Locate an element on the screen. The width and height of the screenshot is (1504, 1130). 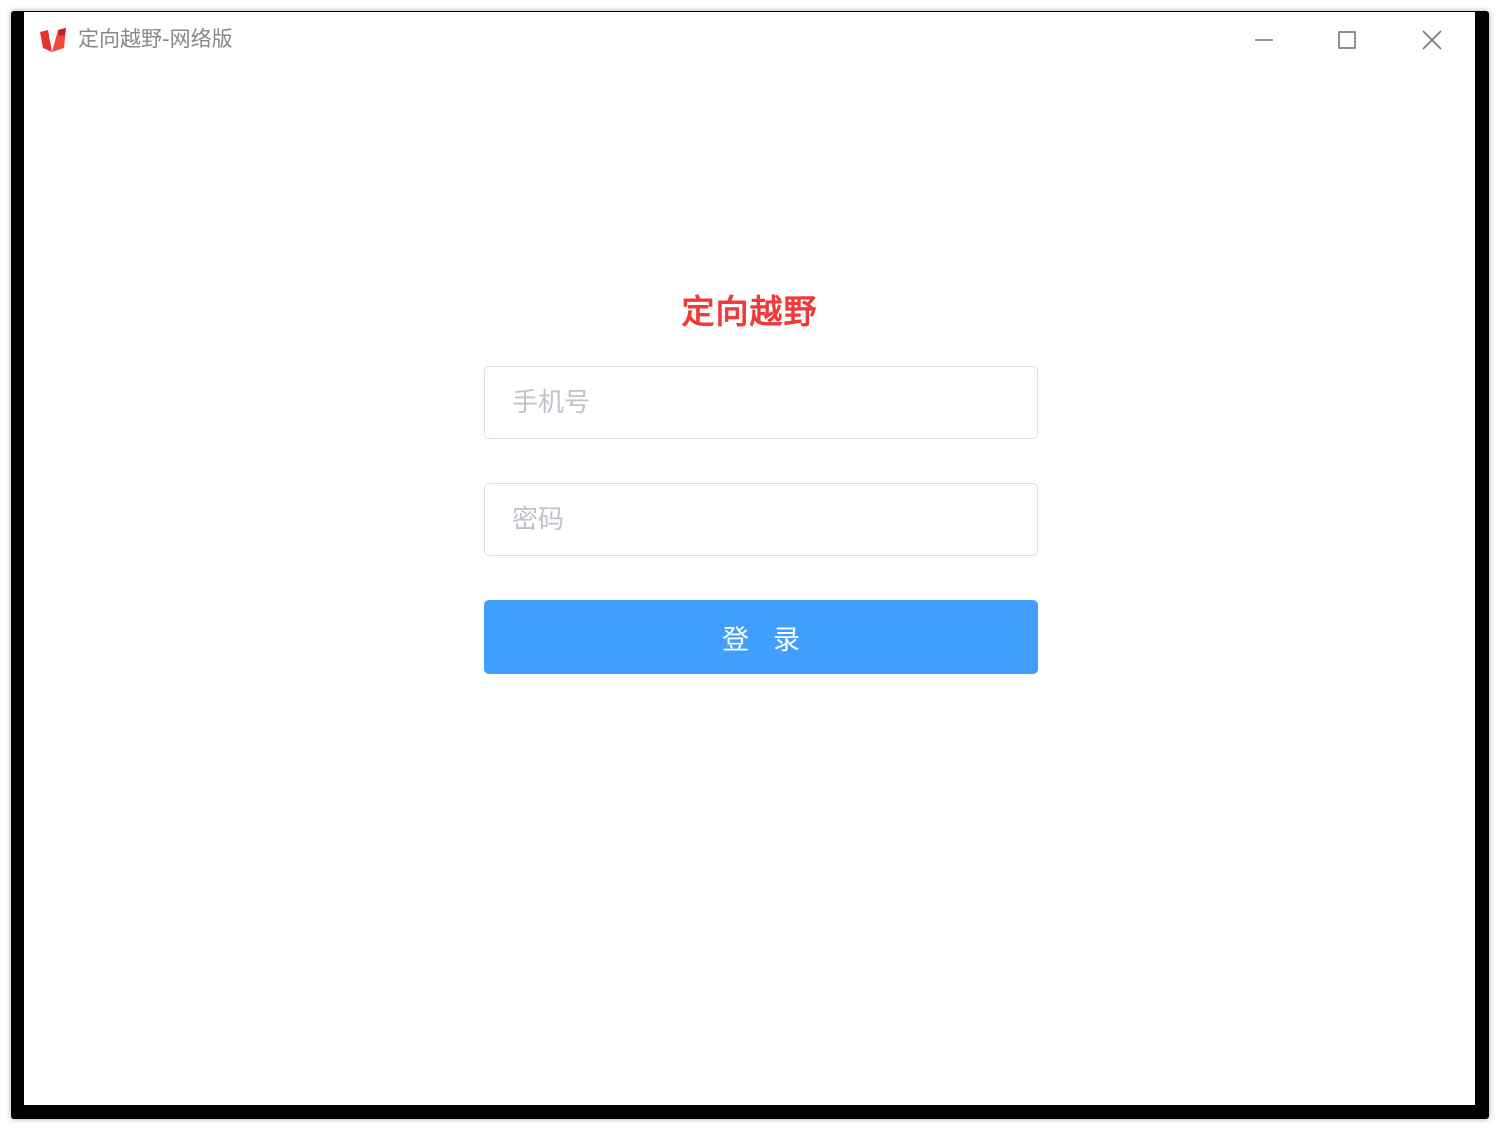
maximize-icon is located at coordinates (1347, 40).